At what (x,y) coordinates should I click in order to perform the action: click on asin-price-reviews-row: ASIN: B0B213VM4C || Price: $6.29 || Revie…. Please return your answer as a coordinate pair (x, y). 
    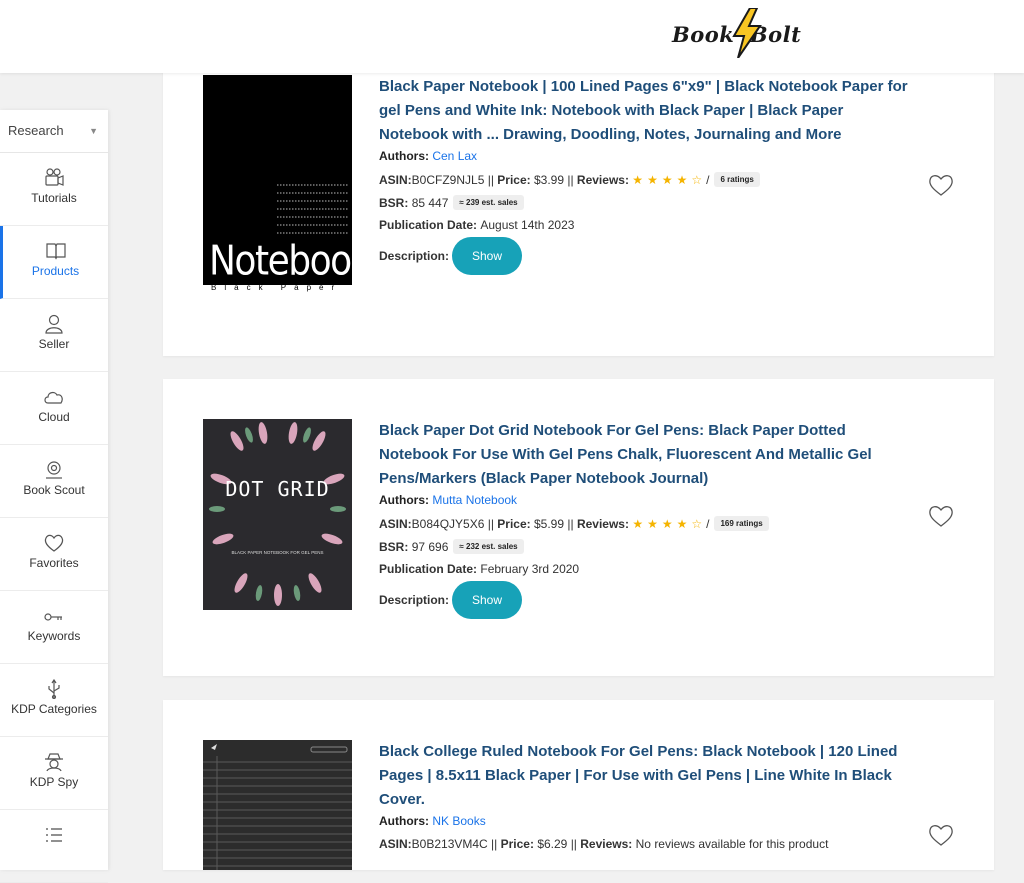
    Looking at the image, I should click on (604, 844).